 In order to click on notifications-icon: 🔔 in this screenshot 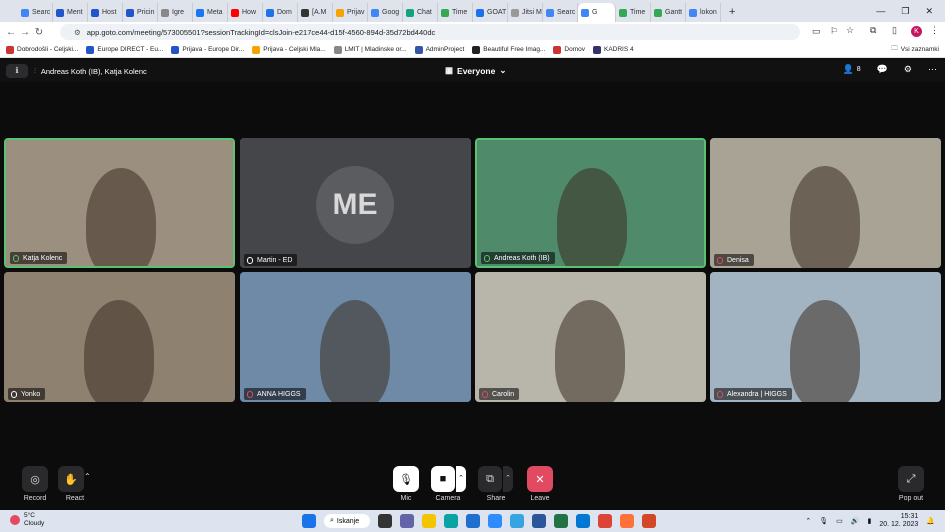, I will do `click(930, 521)`.